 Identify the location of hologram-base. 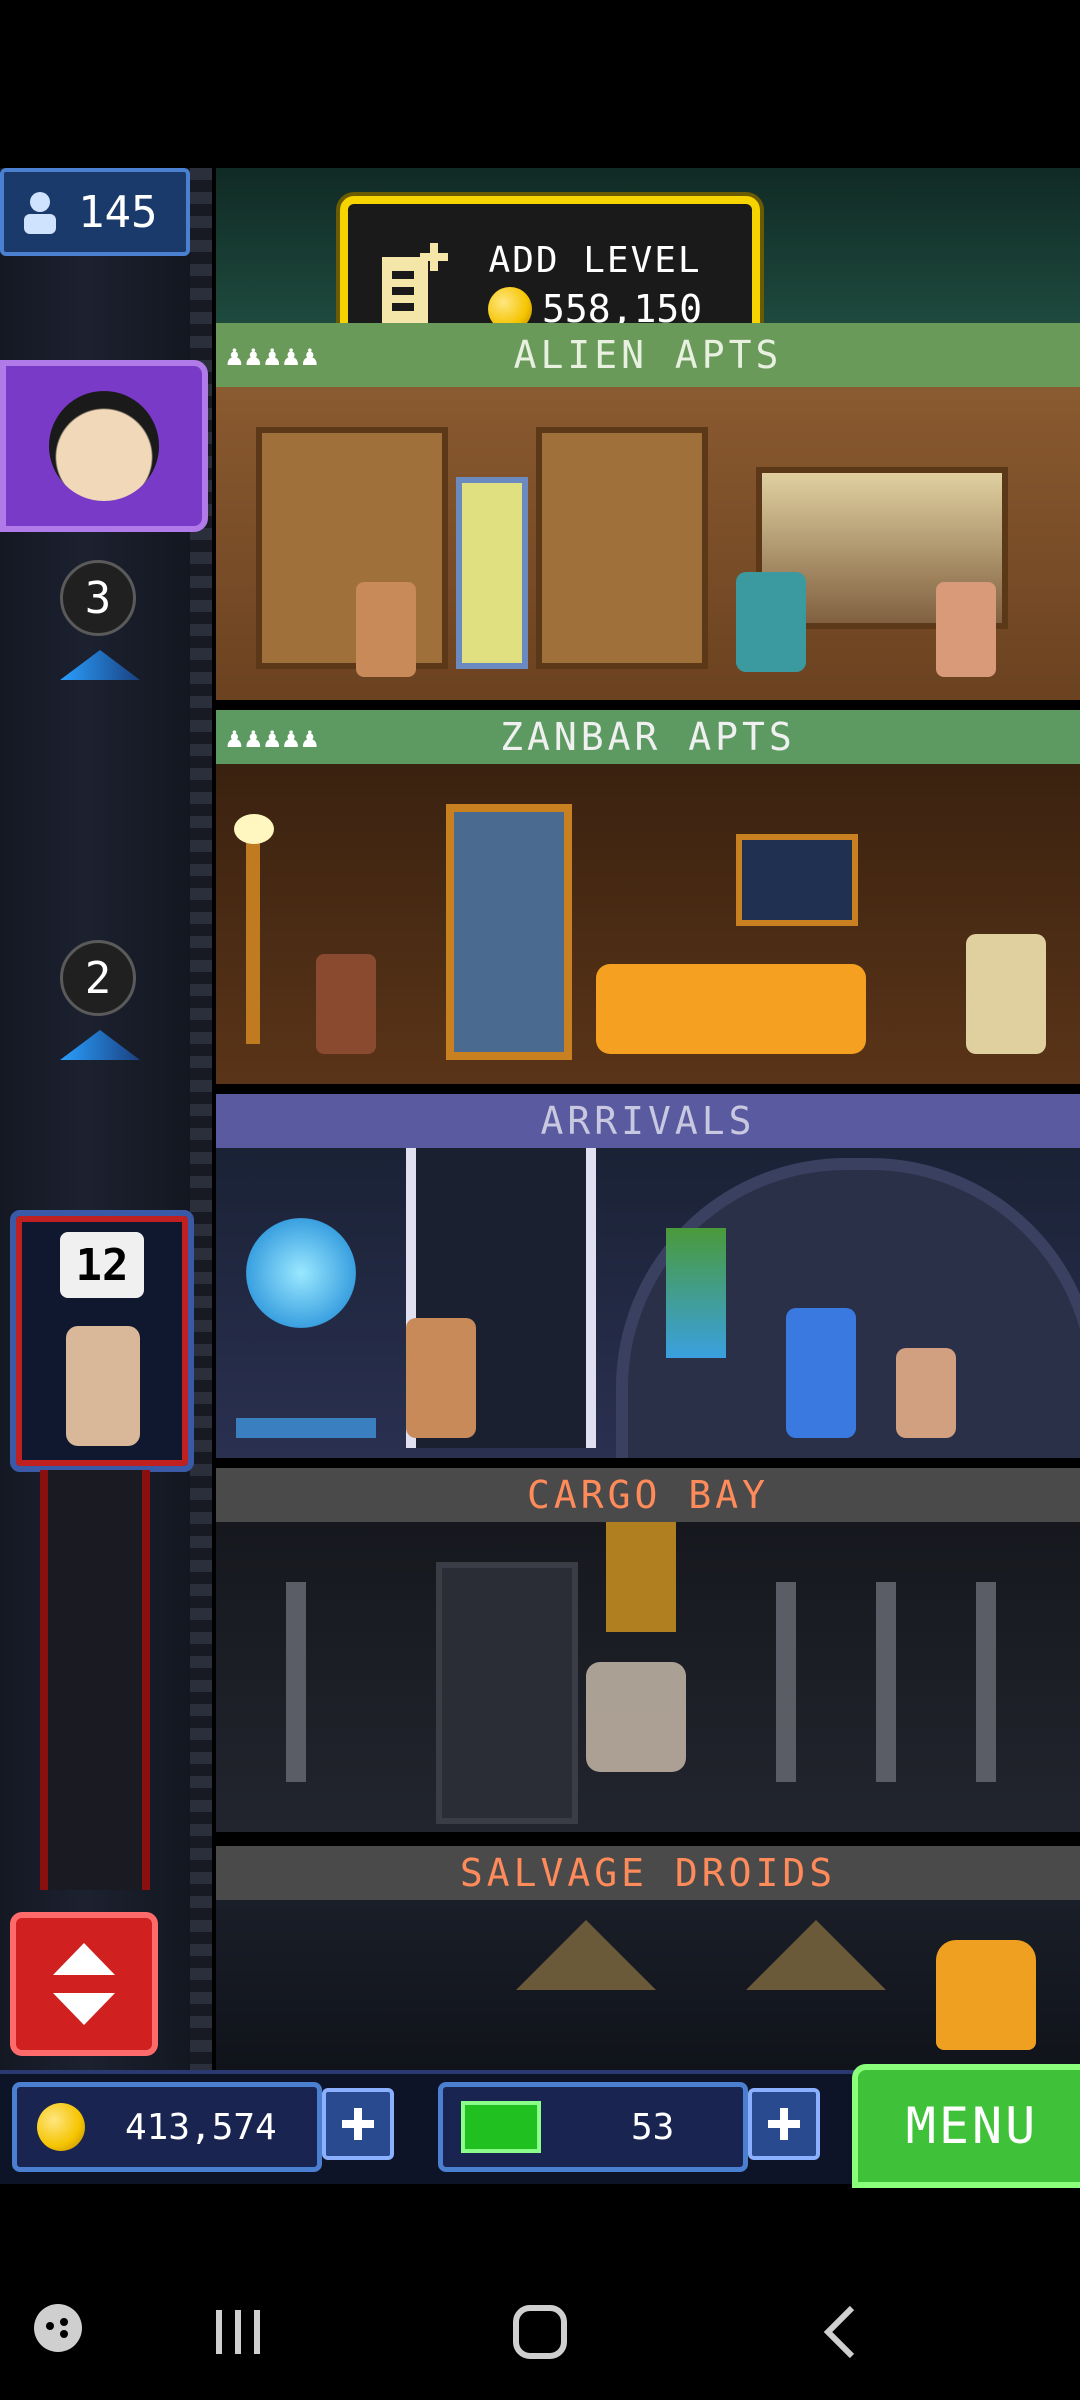
(306, 1428).